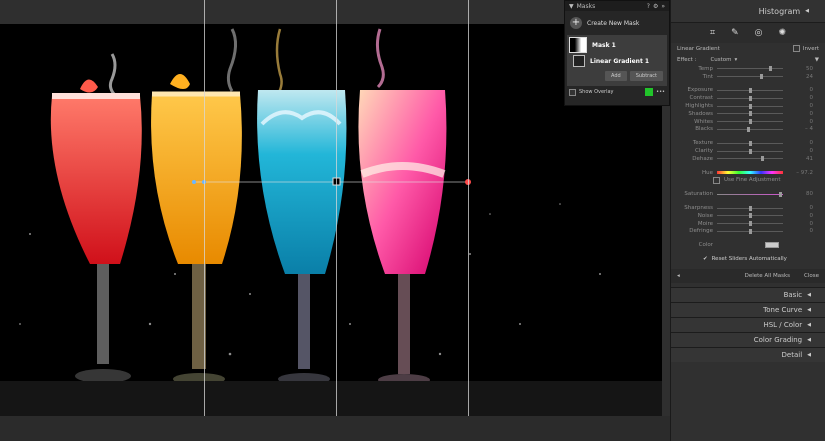 This screenshot has height=441, width=825. Describe the element at coordinates (767, 276) in the screenshot. I see `delete-all-masks-button: Delete All Masks` at that location.